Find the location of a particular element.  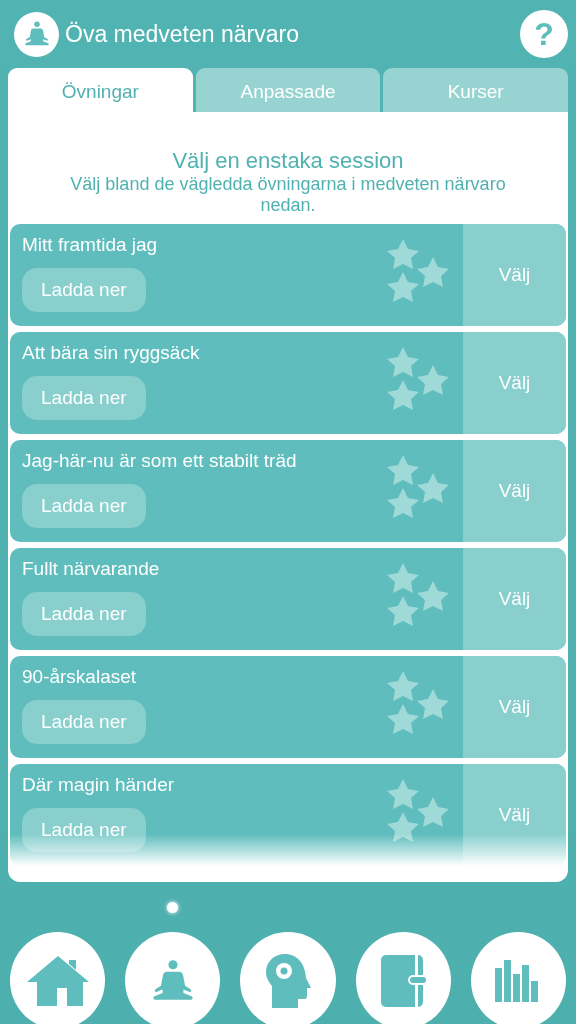

session-title: 90-årskalaset is located at coordinates (79, 677).